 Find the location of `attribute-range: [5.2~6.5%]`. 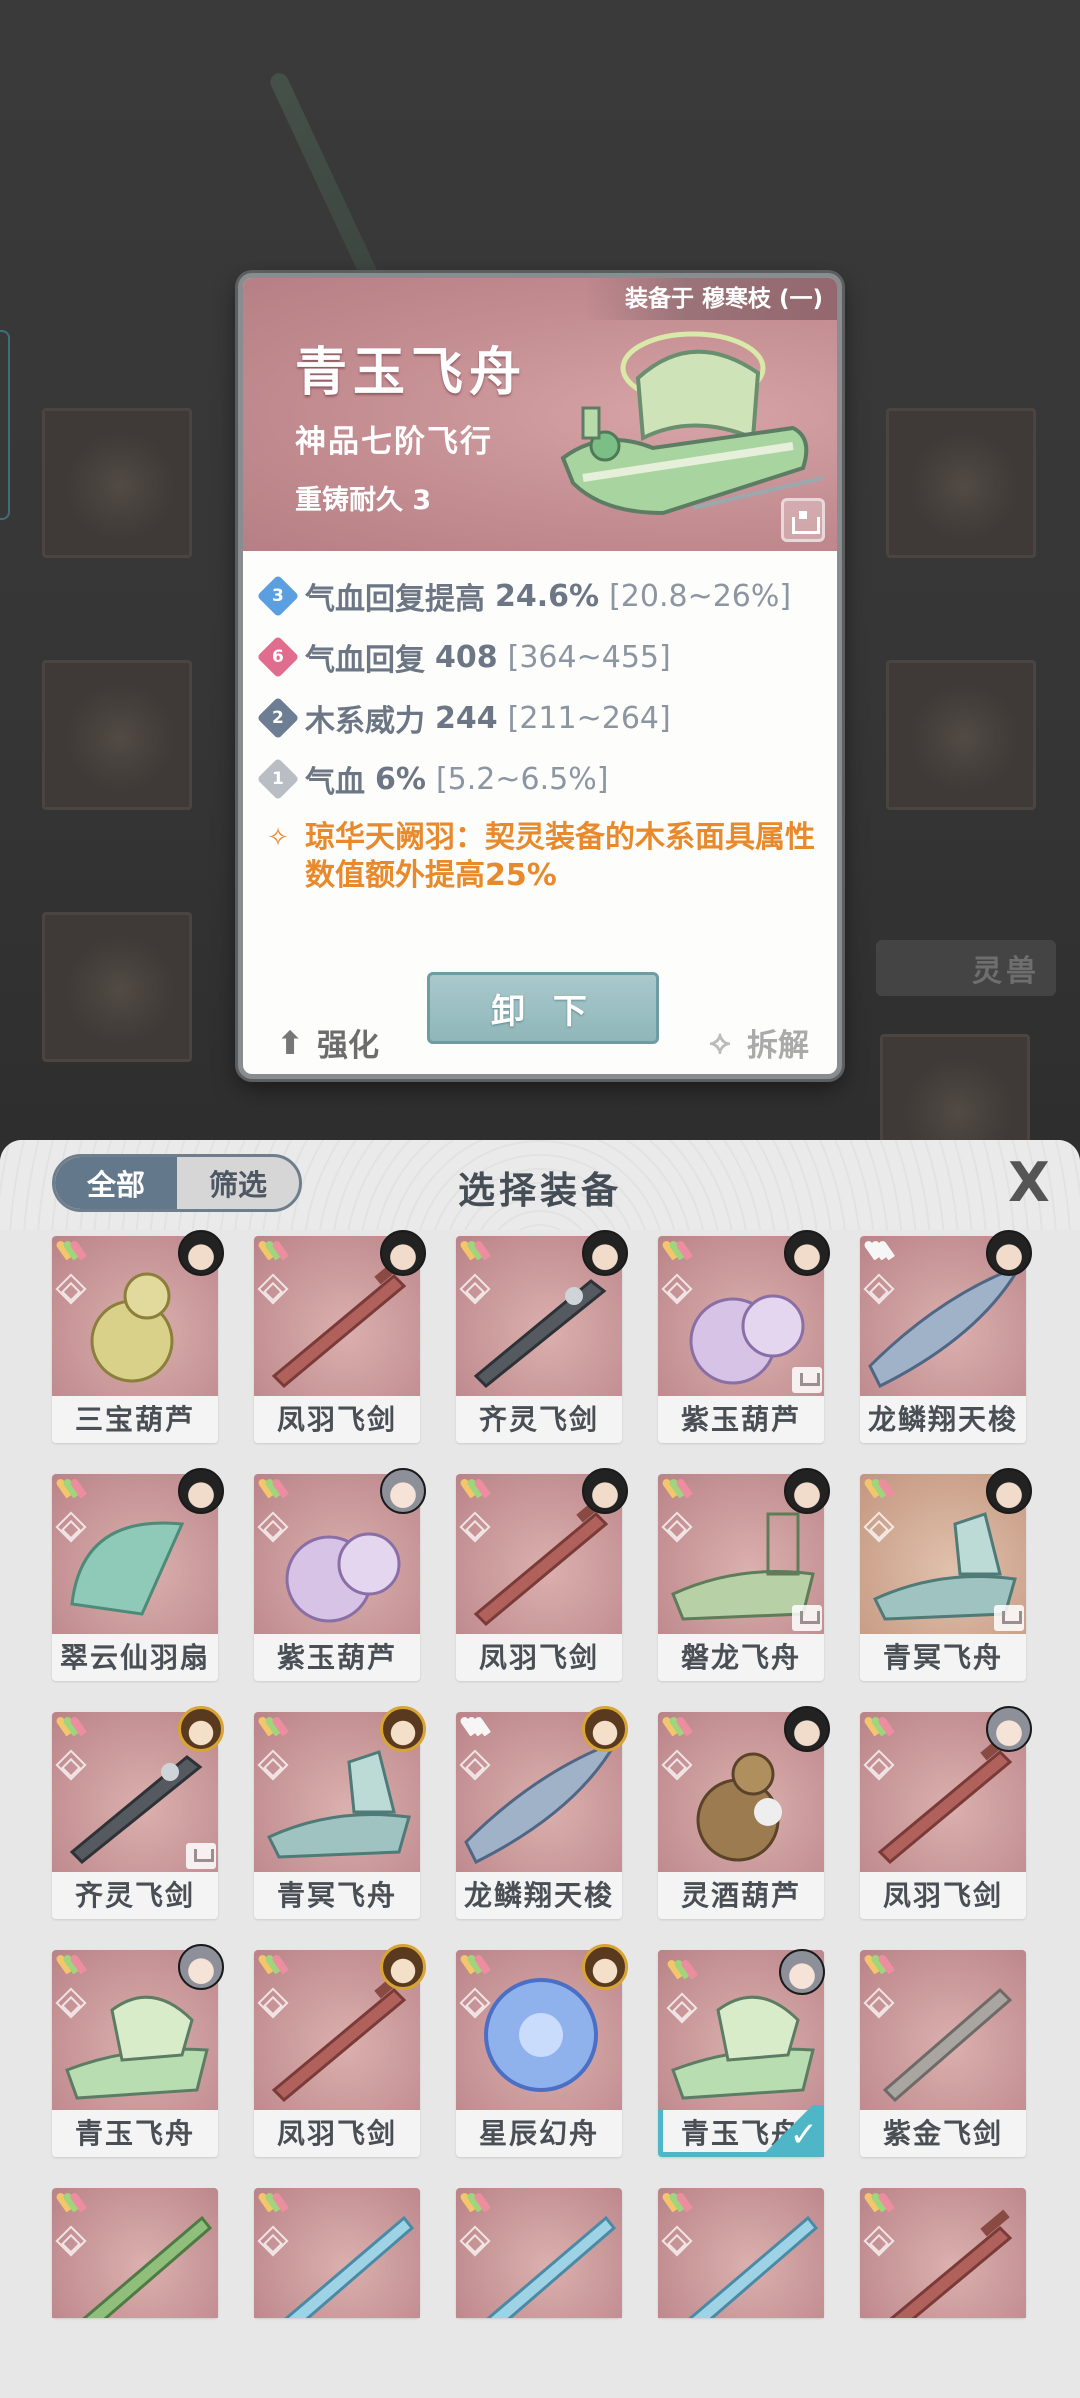

attribute-range: [5.2~6.5%] is located at coordinates (522, 779).